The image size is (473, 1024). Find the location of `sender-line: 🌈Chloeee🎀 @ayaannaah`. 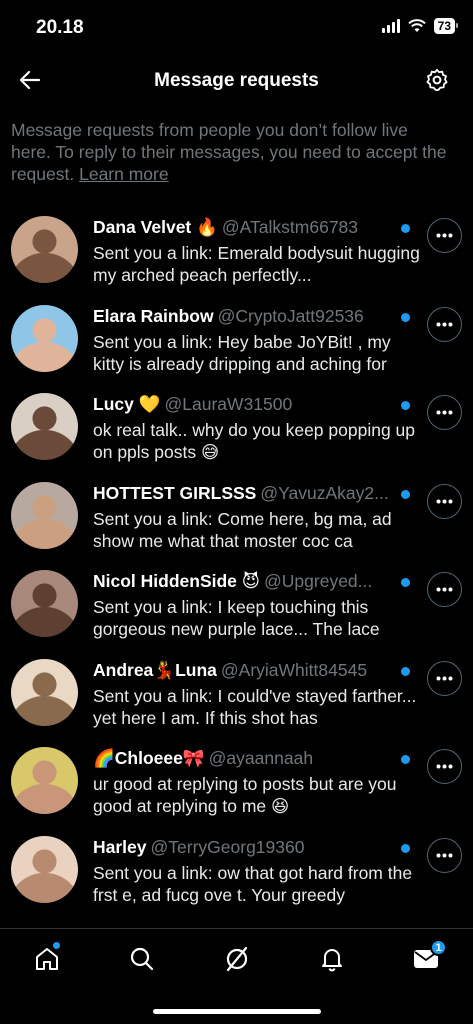

sender-line: 🌈Chloeee🎀 @ayaannaah is located at coordinates (243, 758).